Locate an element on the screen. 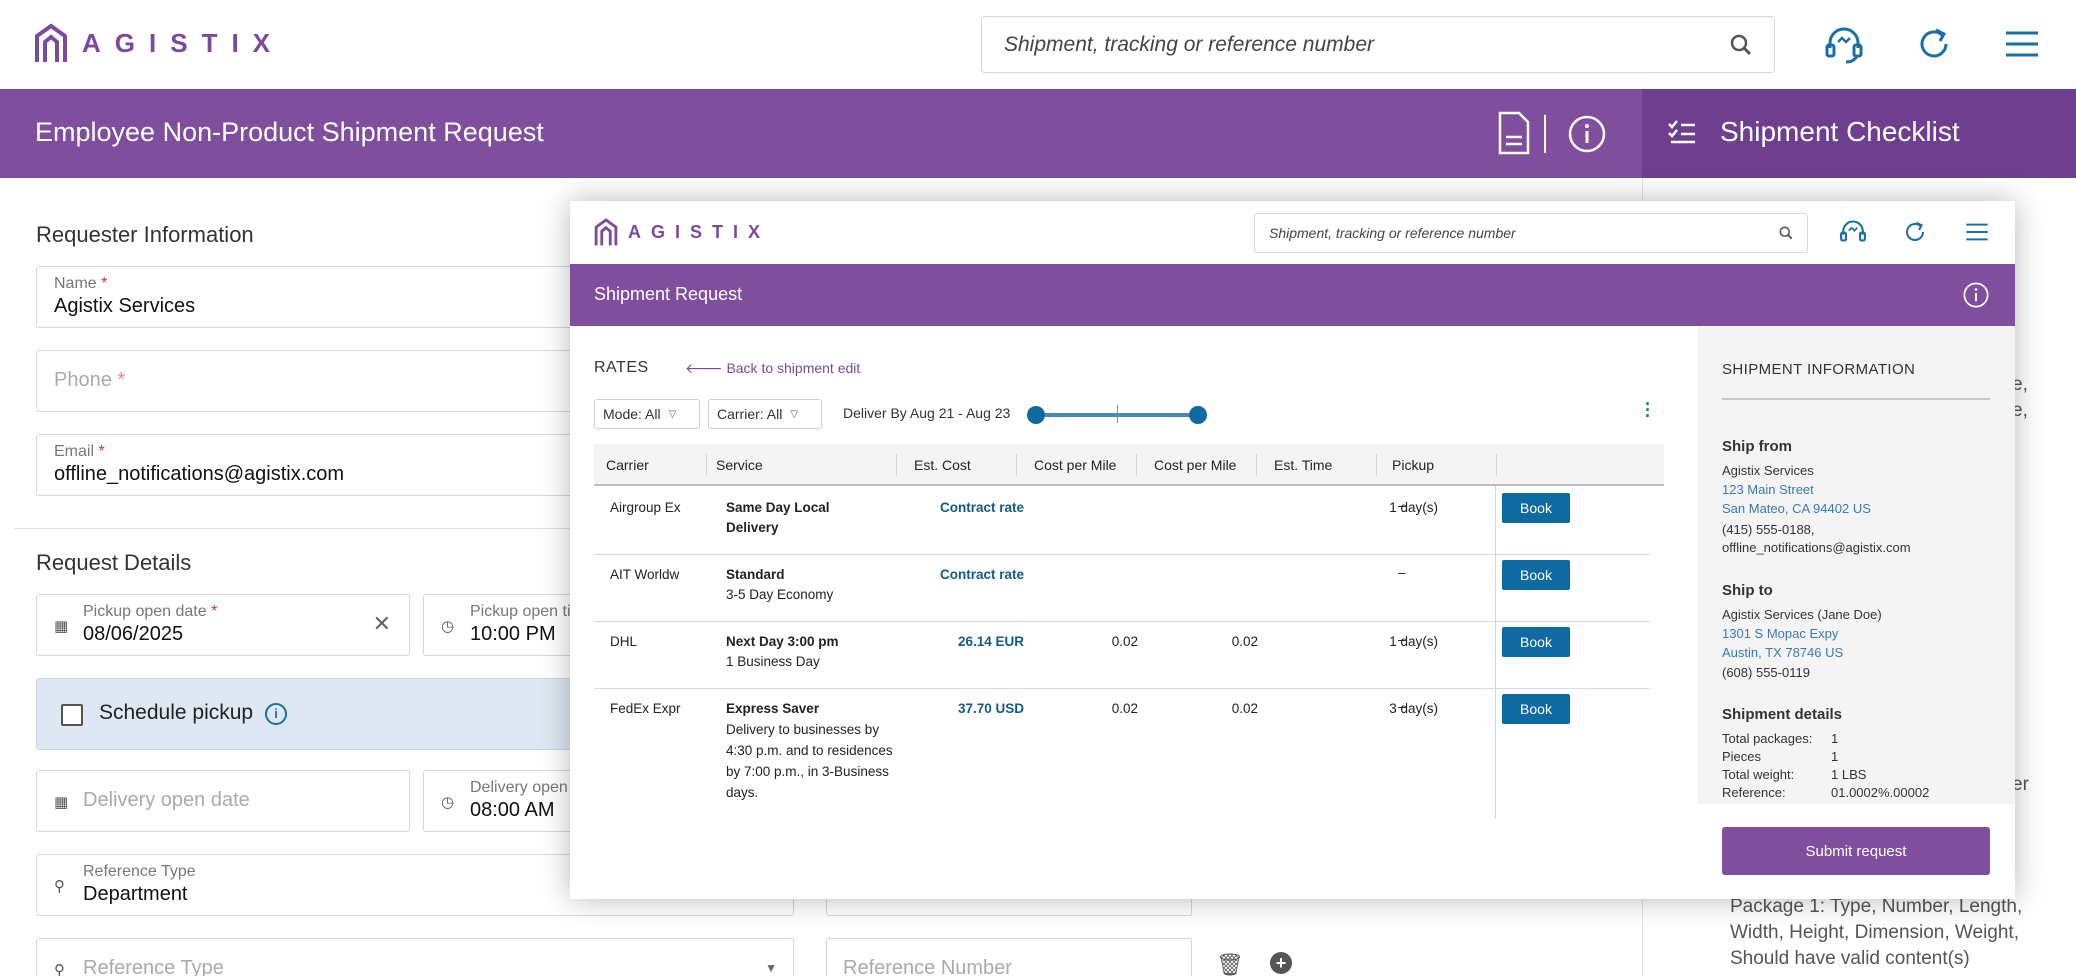 The height and width of the screenshot is (976, 2076). pickup-date-field: ▦ Pickup open date * 08/06/2025 ✕ is located at coordinates (223, 625).